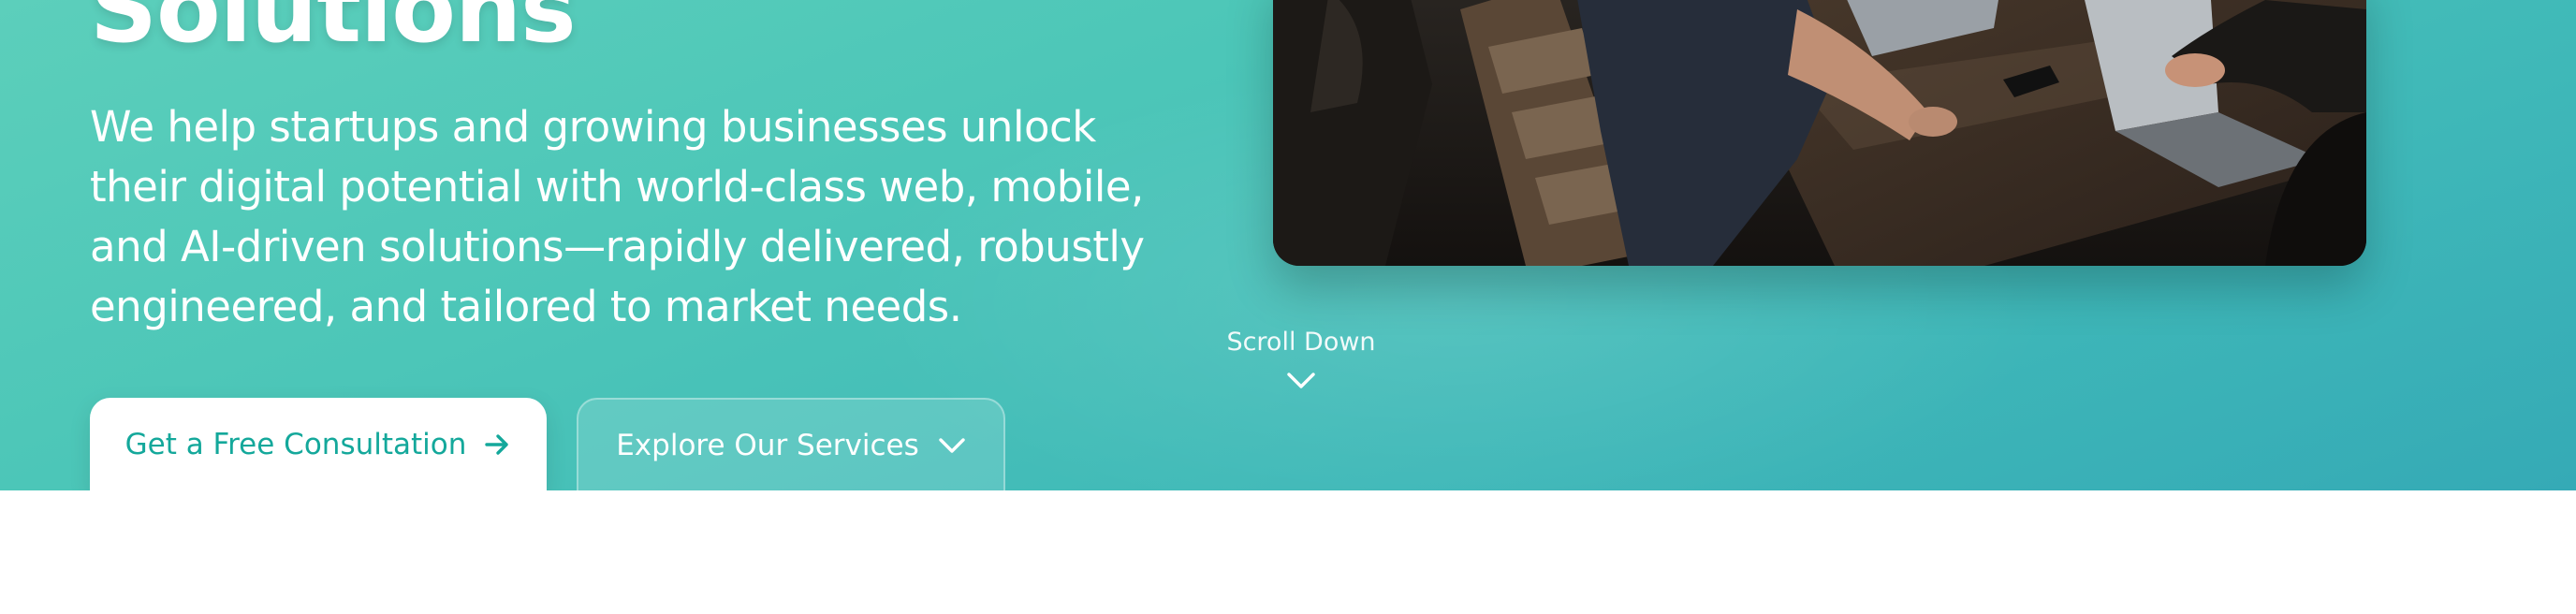 The height and width of the screenshot is (614, 2576). Describe the element at coordinates (295, 444) in the screenshot. I see `free-consultation-label: Get a Free Consultation` at that location.